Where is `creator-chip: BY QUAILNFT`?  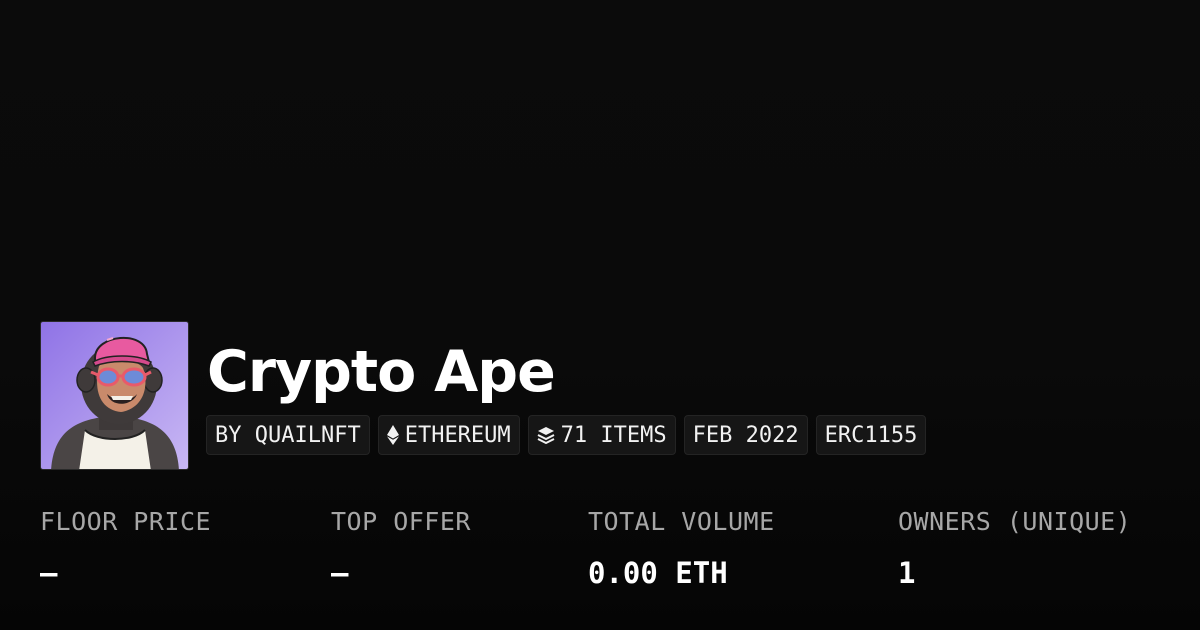 creator-chip: BY QUAILNFT is located at coordinates (288, 435).